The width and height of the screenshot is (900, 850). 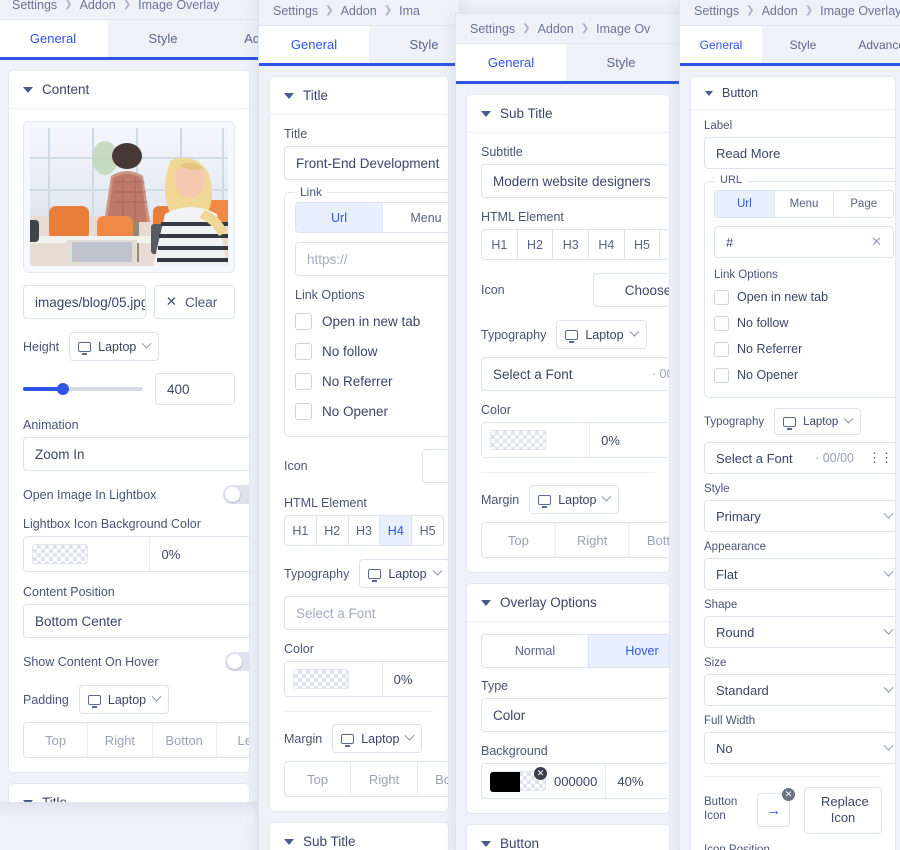 I want to click on font-select: Select a Font, so click(x=366, y=613).